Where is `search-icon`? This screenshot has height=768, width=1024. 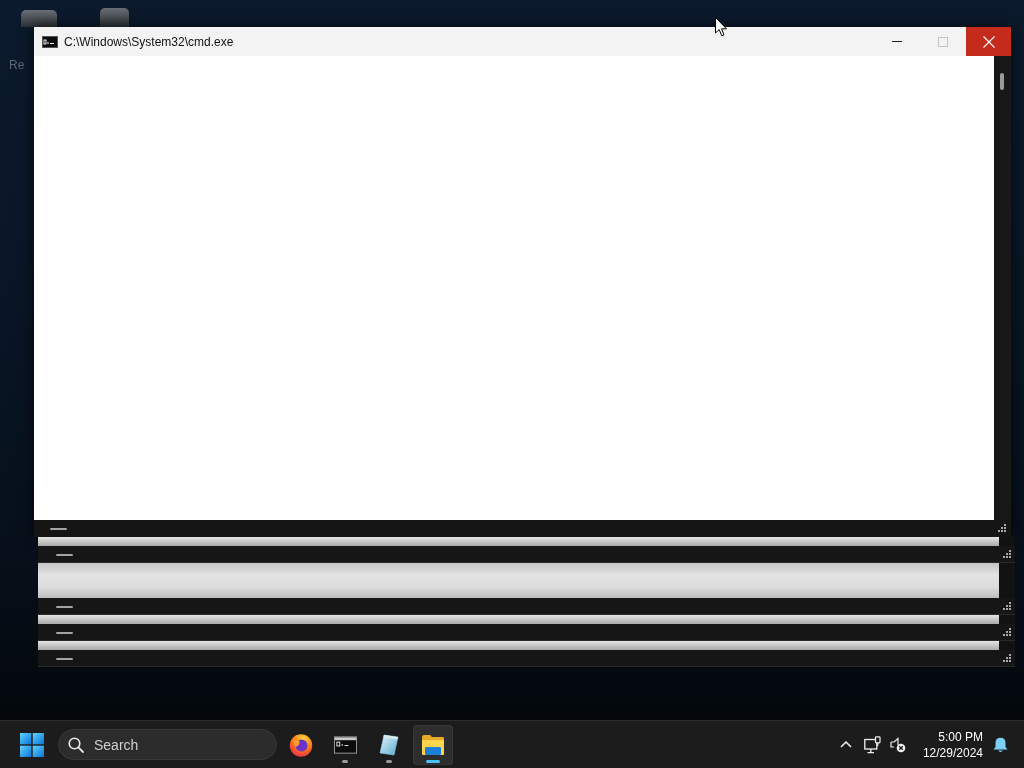
search-icon is located at coordinates (76, 745).